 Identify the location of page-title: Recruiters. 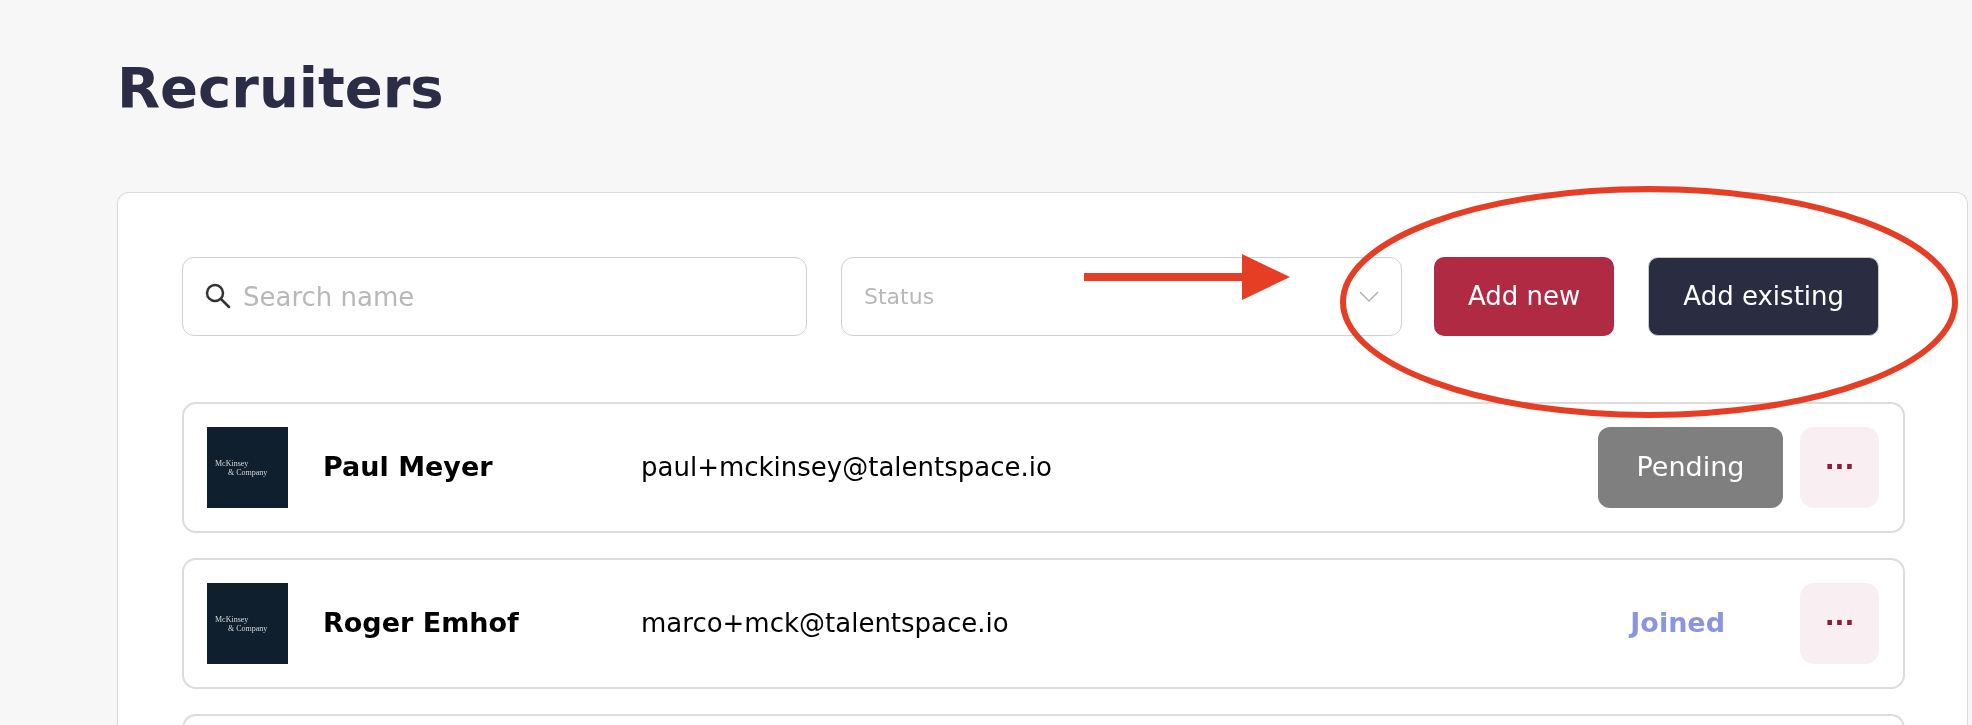
(280, 88).